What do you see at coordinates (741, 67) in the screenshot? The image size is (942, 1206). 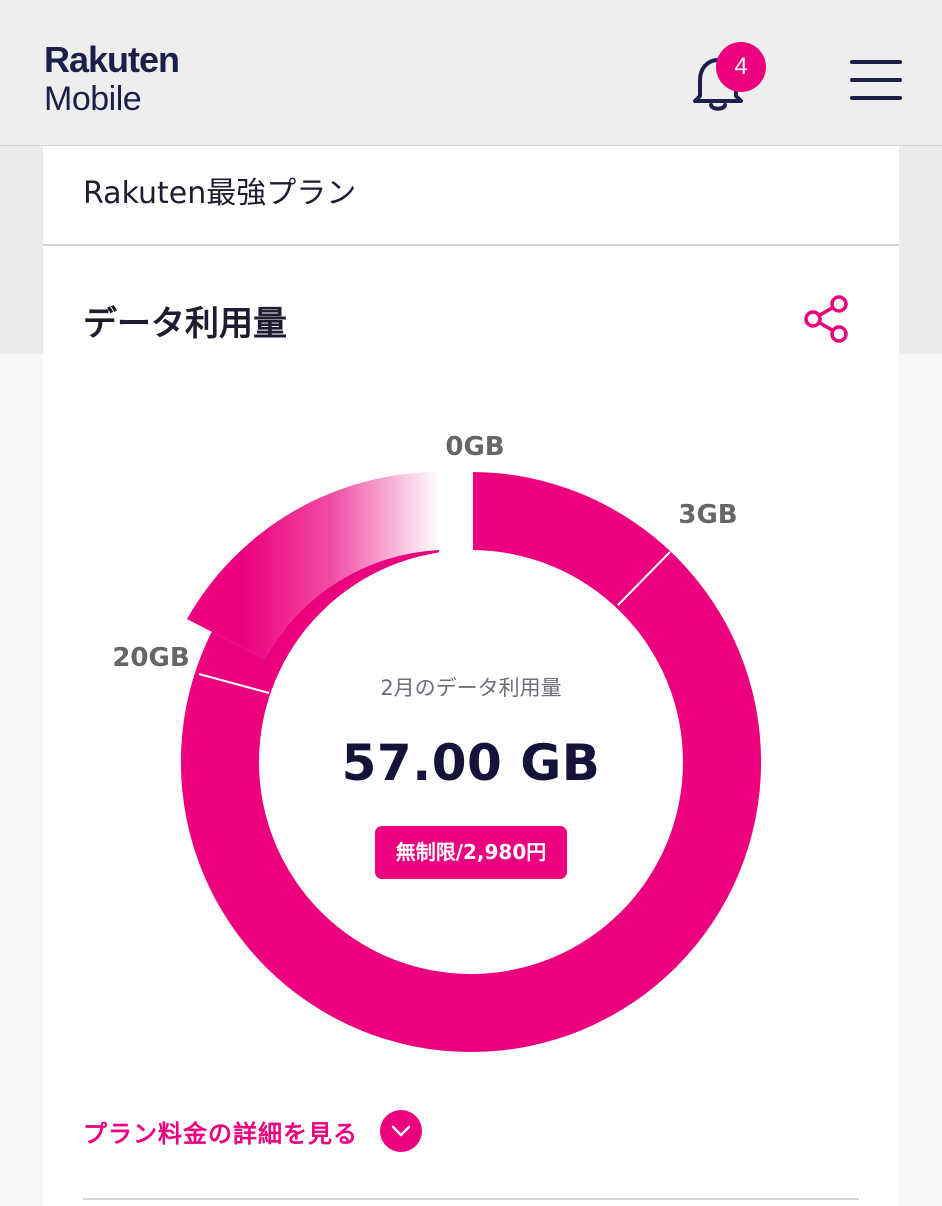 I see `notification-badge: 4` at bounding box center [741, 67].